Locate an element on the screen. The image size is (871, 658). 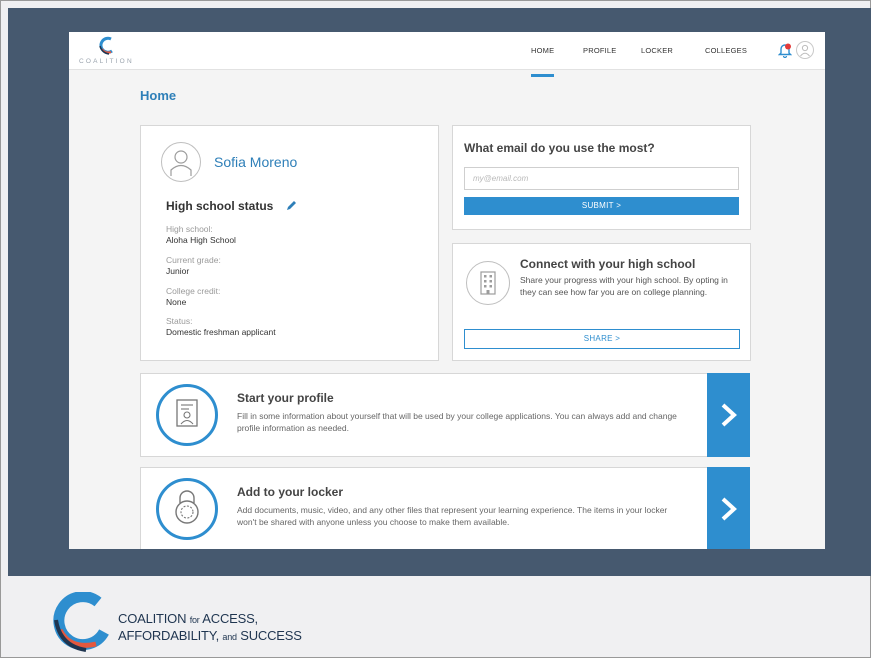
profile-document-icon is located at coordinates (187, 415).